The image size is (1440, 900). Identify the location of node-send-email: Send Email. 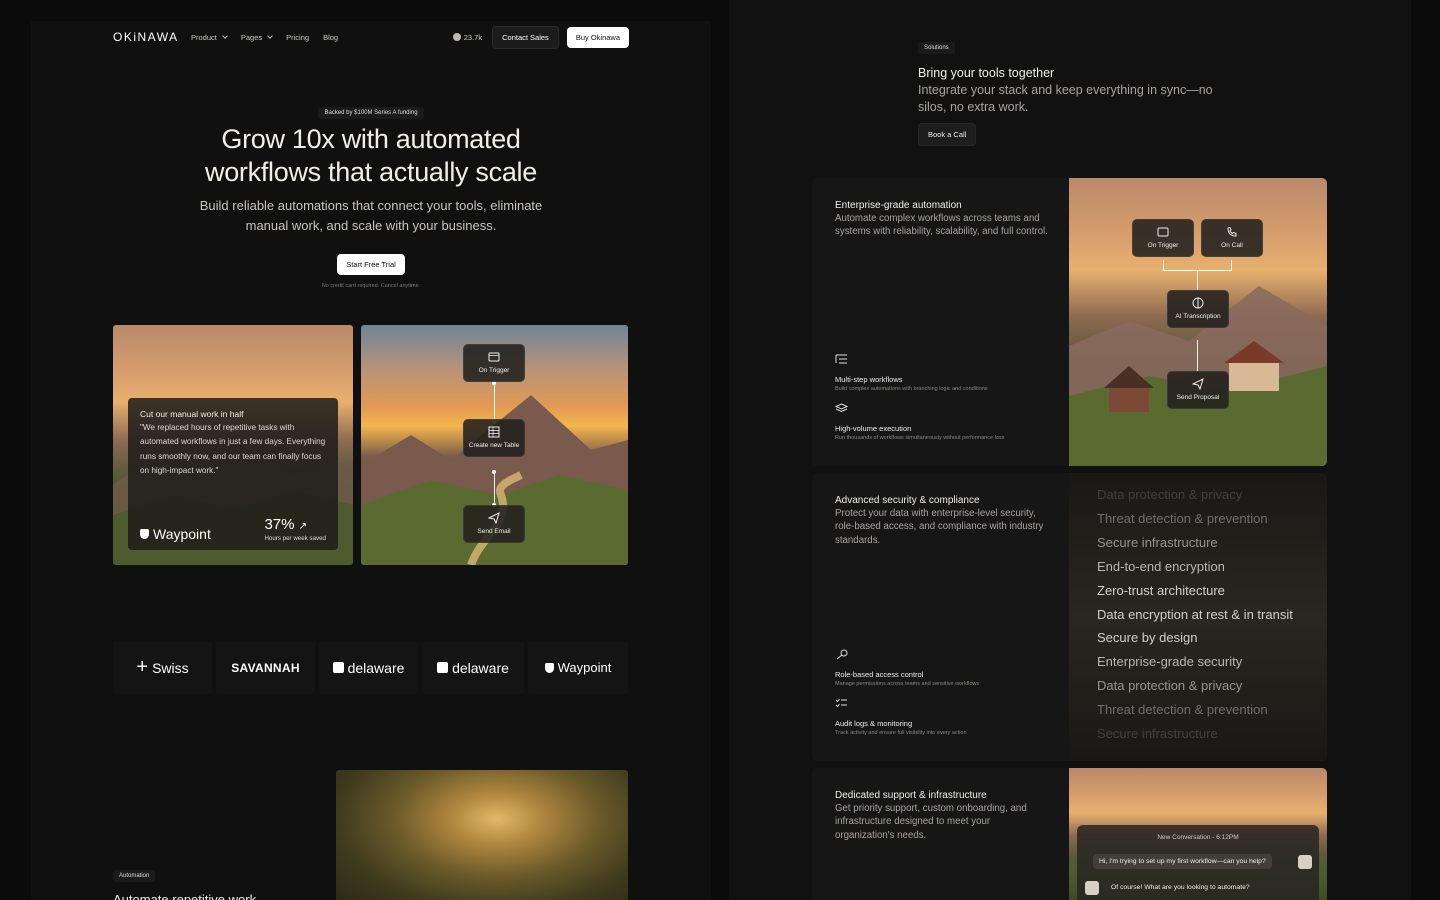
(494, 524).